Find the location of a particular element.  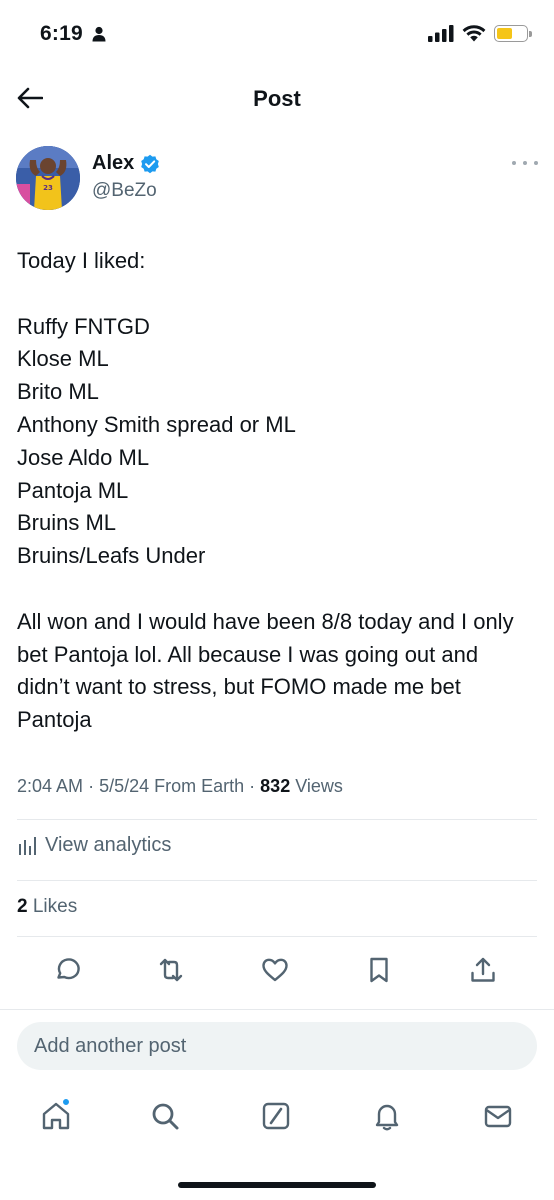

analytics-label: View analytics is located at coordinates (108, 845).